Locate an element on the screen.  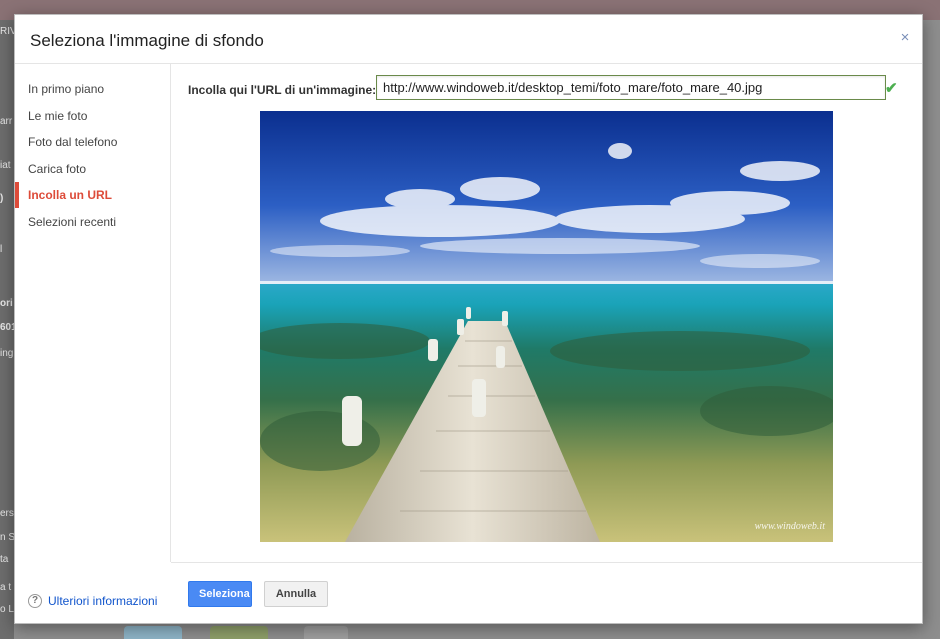
sidebar-item-foto-dal-telefono: Foto dal telefono is located at coordinates (92, 142).